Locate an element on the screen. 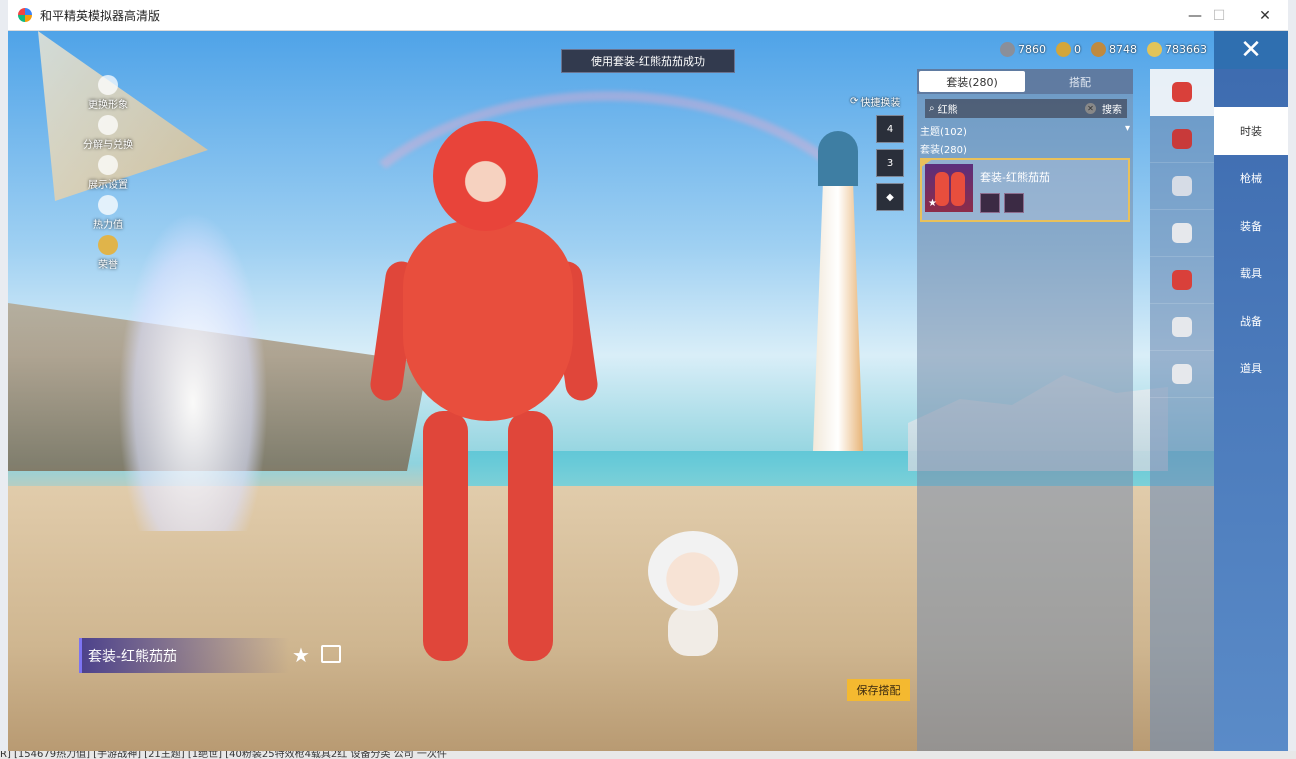 The width and height of the screenshot is (1296, 759). glasses-icon is located at coordinates (1182, 186).